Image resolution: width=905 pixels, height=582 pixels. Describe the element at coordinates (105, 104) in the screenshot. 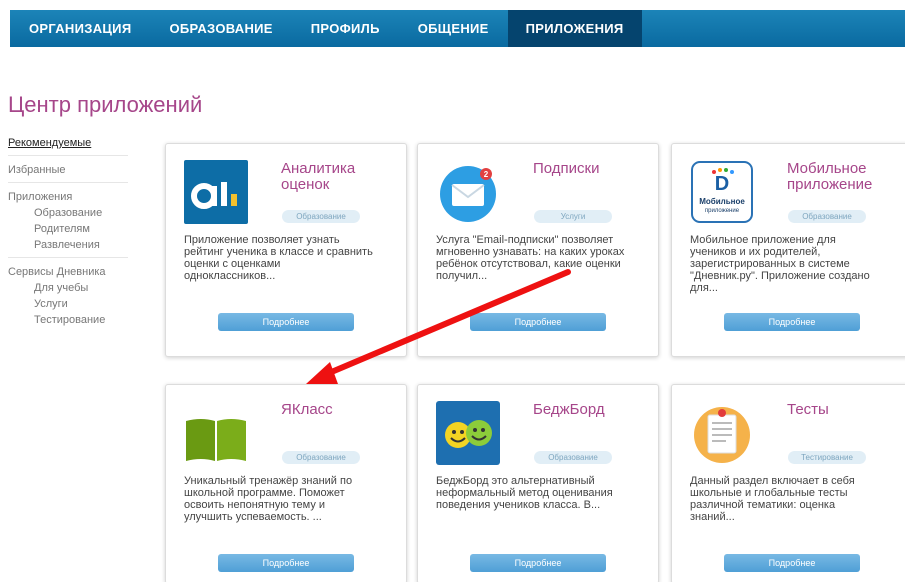

I see `page-title: Центр приложений` at that location.